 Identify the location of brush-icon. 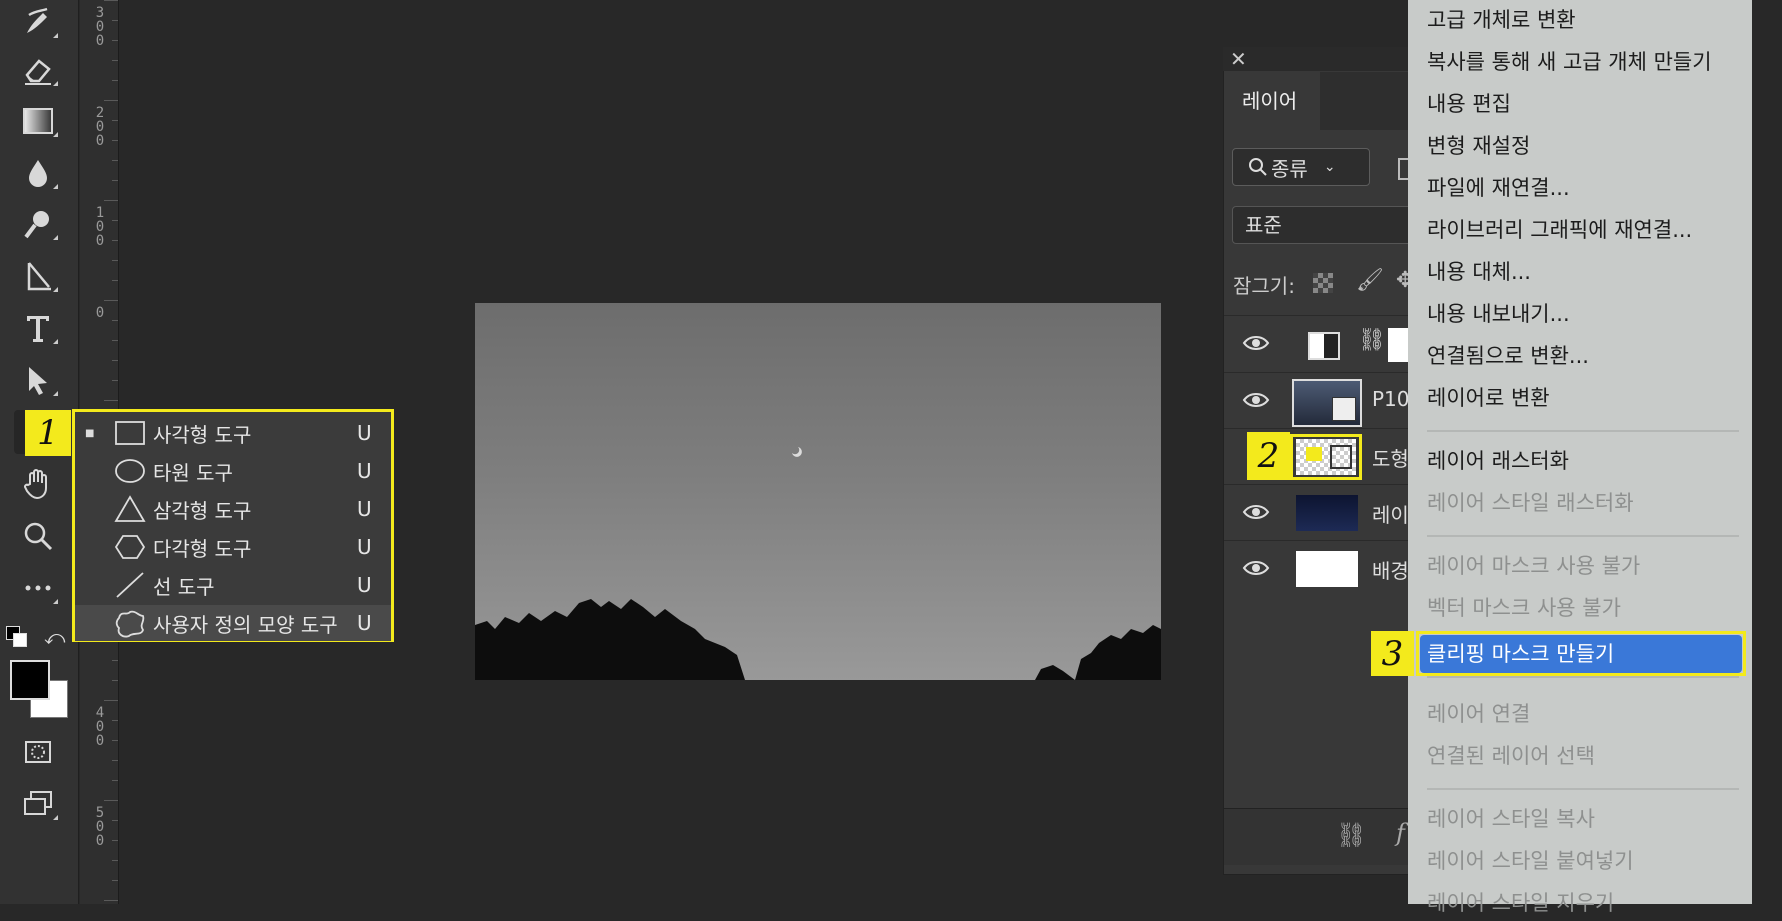
(37, 20).